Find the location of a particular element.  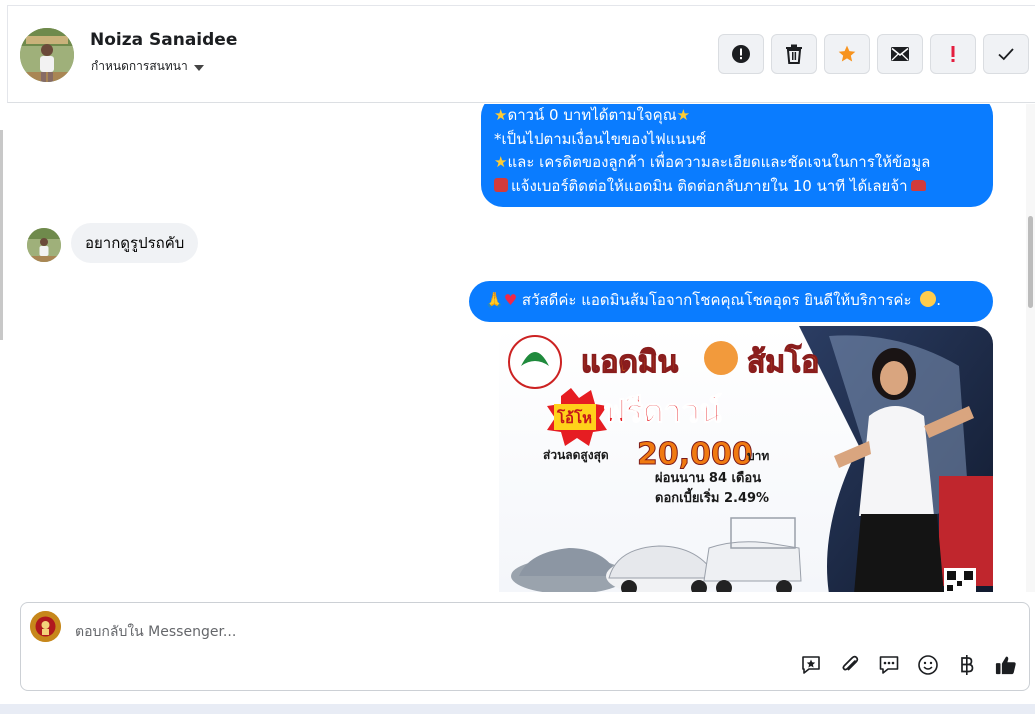

delete-button is located at coordinates (794, 54).